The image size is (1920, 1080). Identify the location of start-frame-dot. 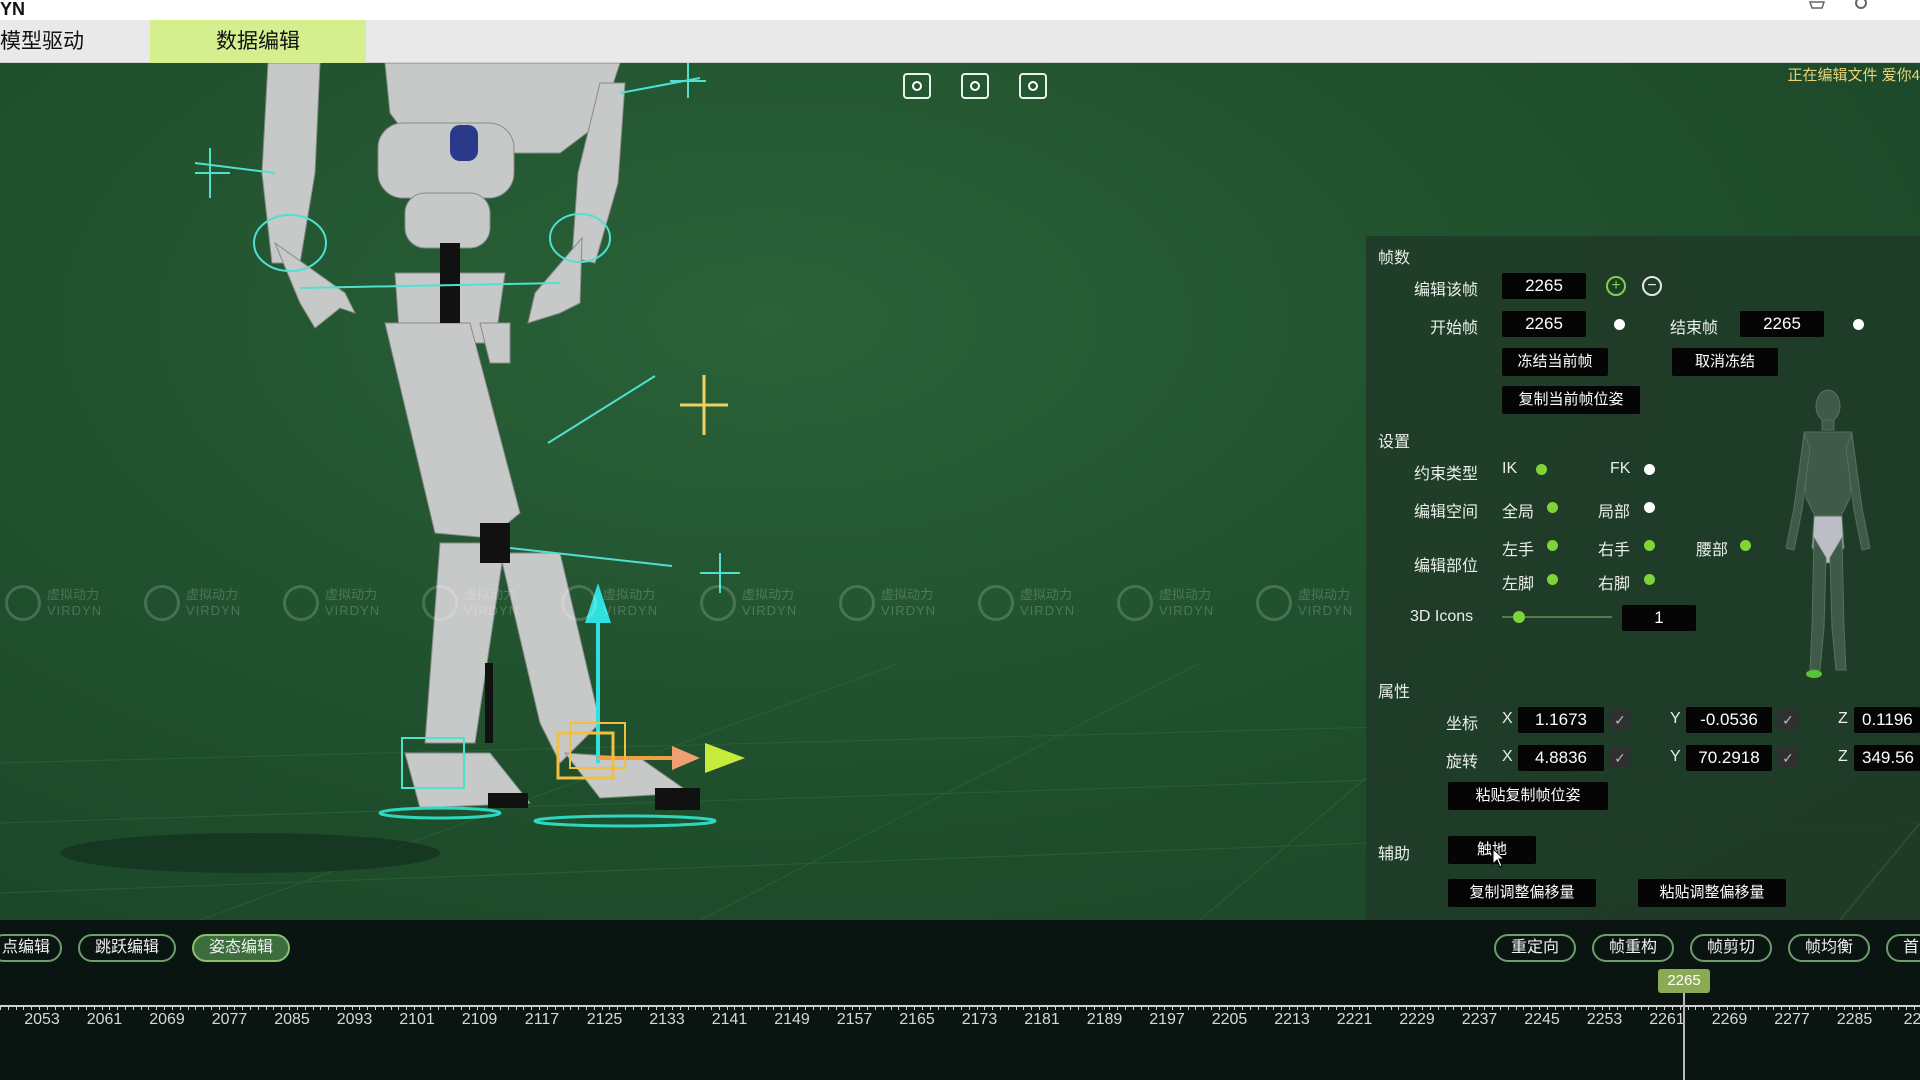
(1619, 324).